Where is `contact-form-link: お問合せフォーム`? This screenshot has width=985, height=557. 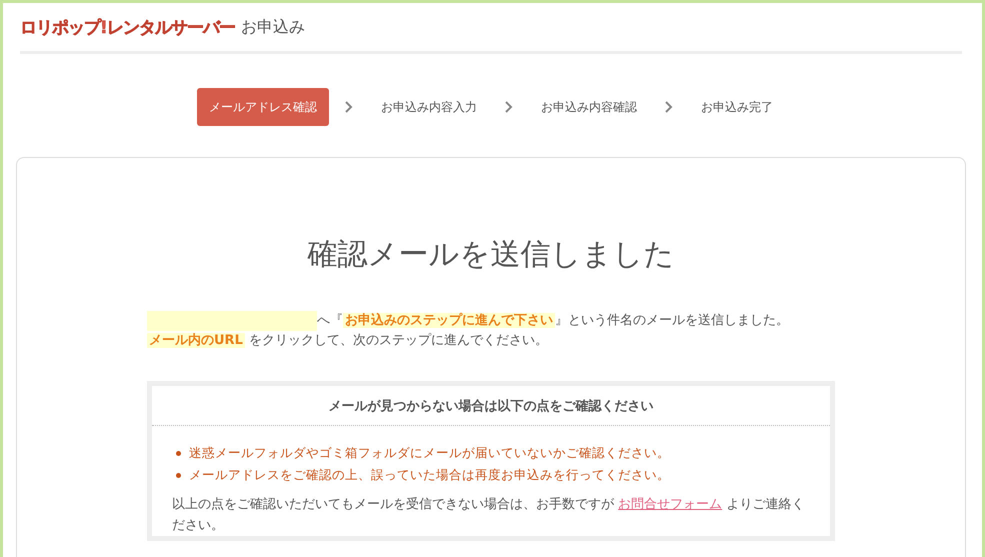 contact-form-link: お問合せフォーム is located at coordinates (670, 504).